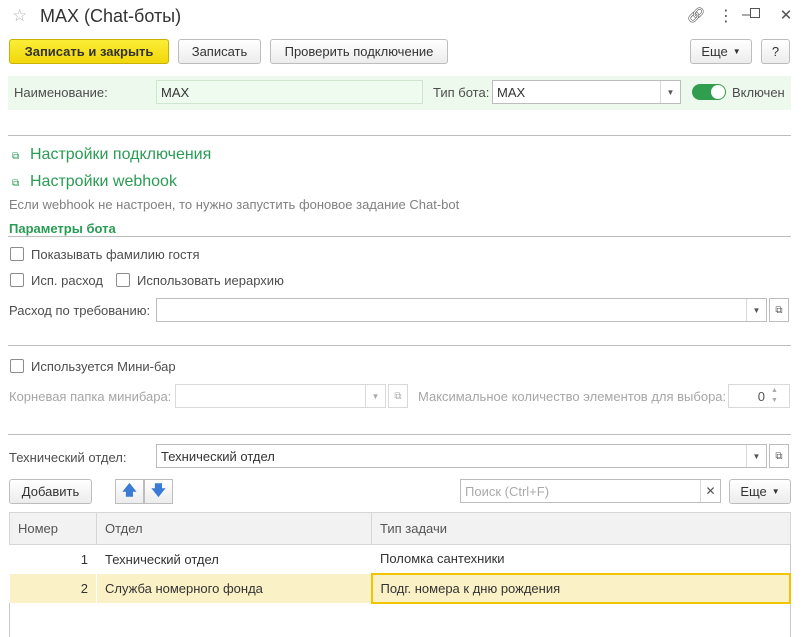 This screenshot has height=637, width=811. I want to click on check-connection-button: Проверить подключение, so click(359, 51).